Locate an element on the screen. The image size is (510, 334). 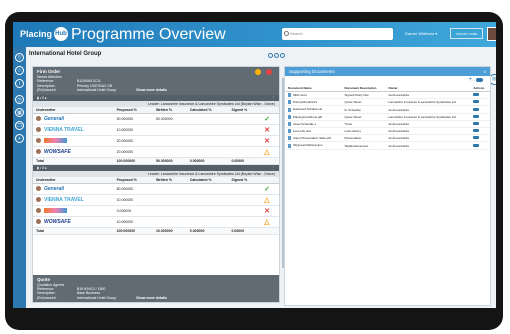
table-row: Generali 80.000000 ✓ is located at coordinates (156, 189).